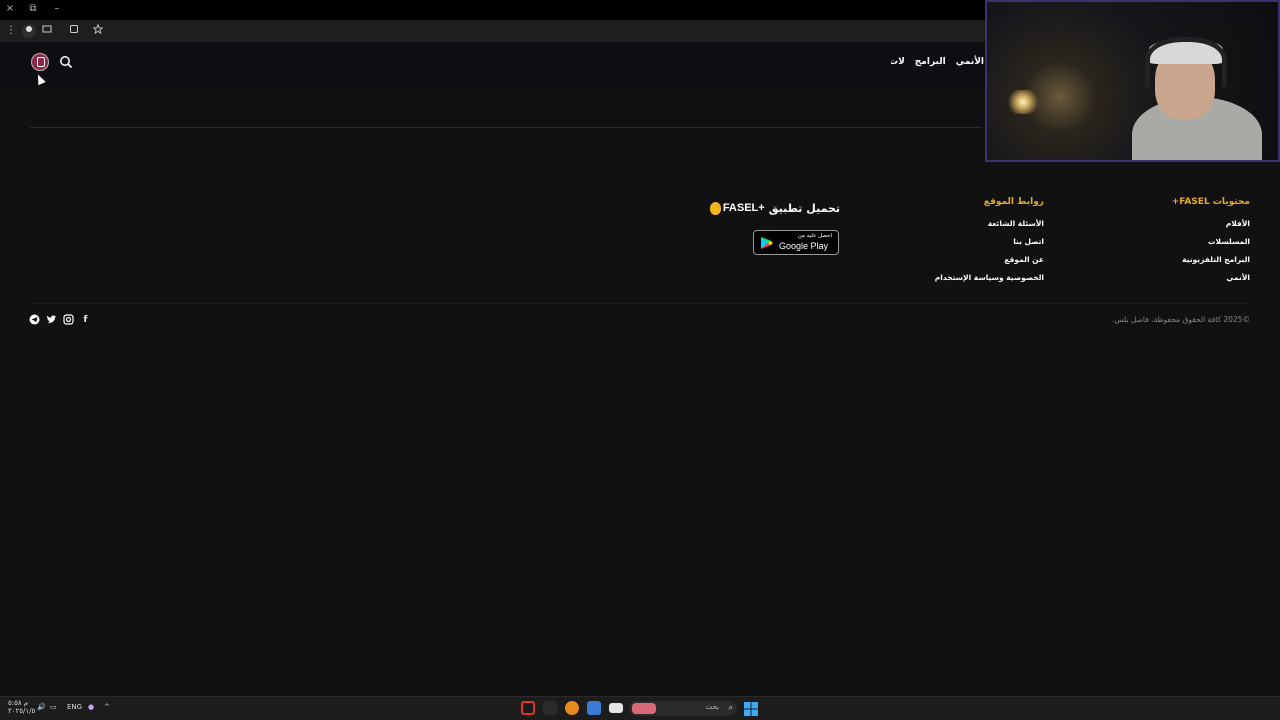 The image size is (1280, 720). I want to click on footer-link-contact: اتصل بنا, so click(979, 246).